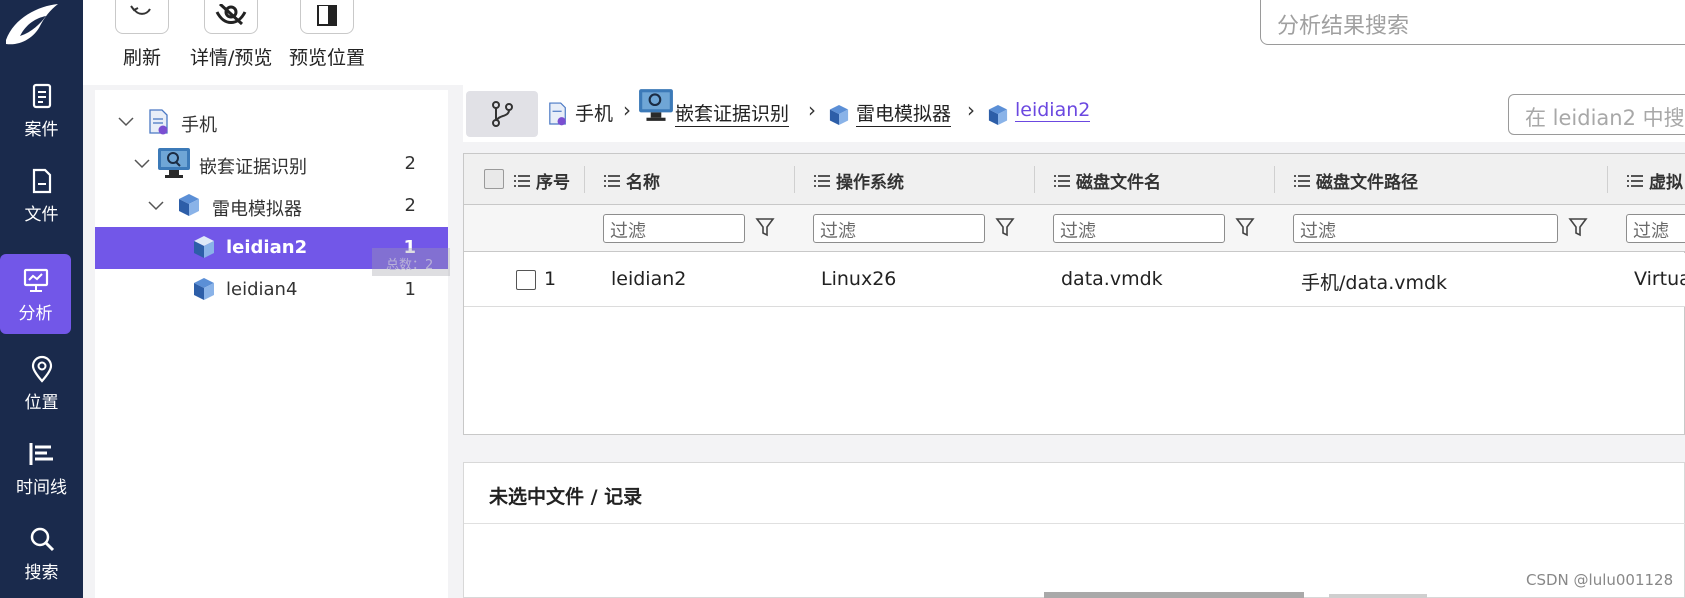 The image size is (1685, 598). I want to click on monitor-search-icon, so click(656, 105).